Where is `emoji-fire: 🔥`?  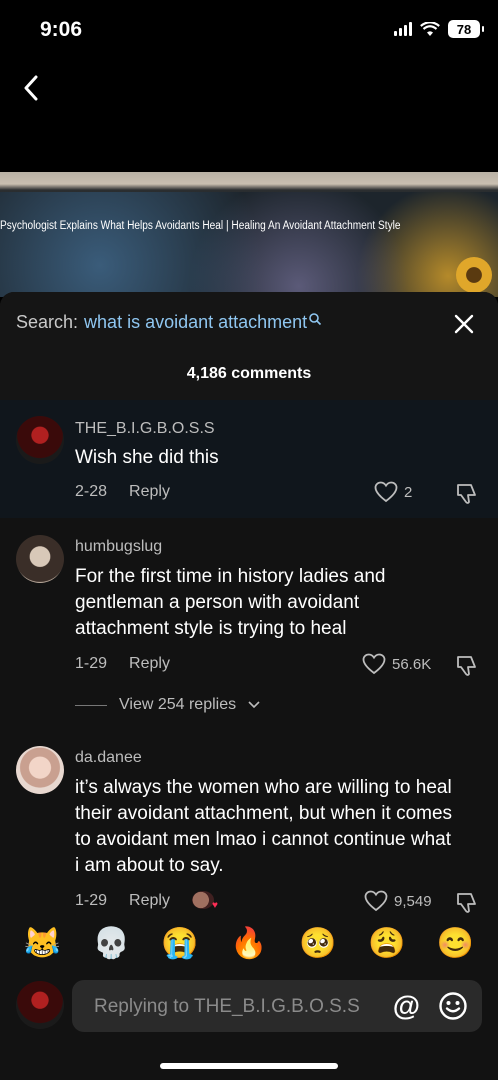 emoji-fire: 🔥 is located at coordinates (249, 943).